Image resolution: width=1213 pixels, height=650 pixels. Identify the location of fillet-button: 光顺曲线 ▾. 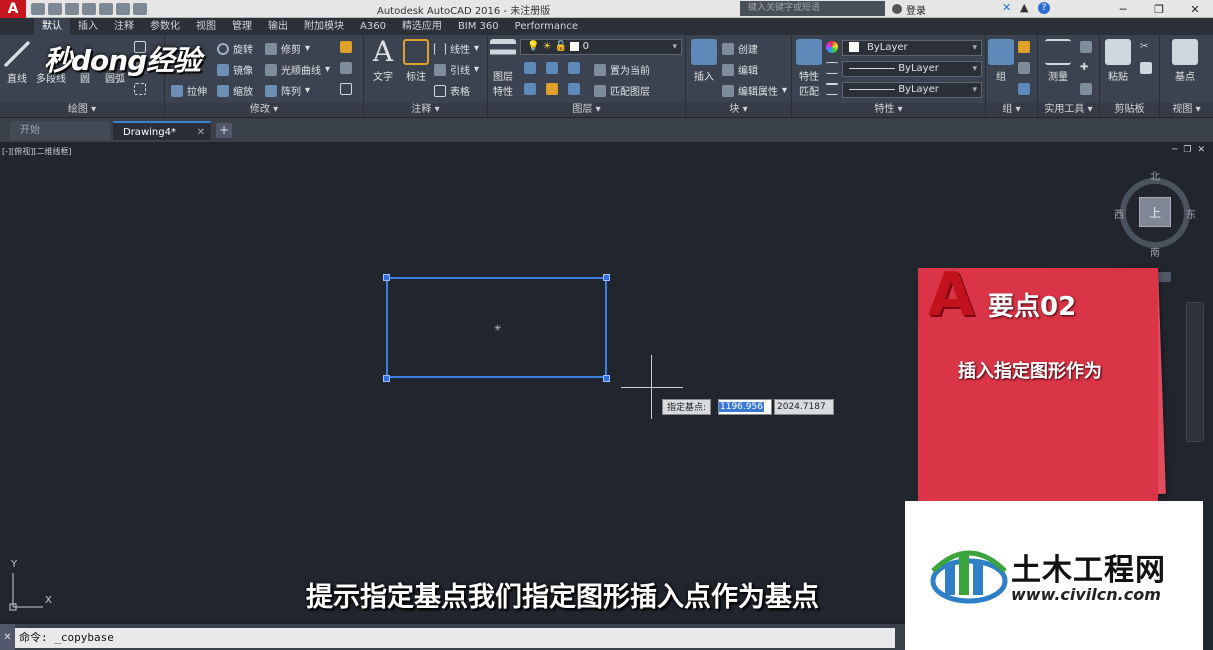
(297, 69).